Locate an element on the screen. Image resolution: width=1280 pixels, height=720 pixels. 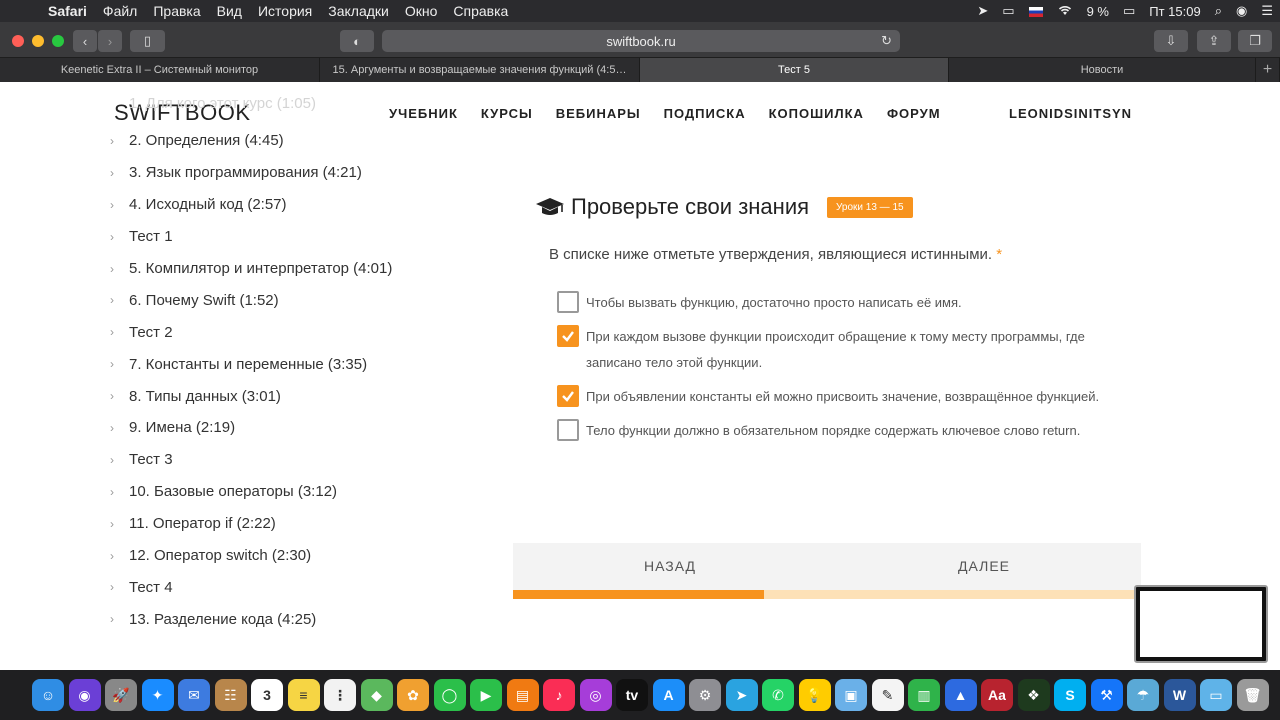
network-utility-icon: ☂ is located at coordinates (1143, 695).